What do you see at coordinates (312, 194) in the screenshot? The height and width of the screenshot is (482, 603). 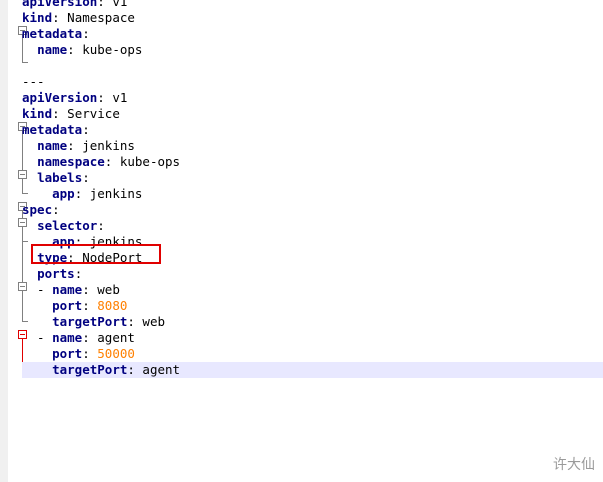 I see `code-line: app: jenkins` at bounding box center [312, 194].